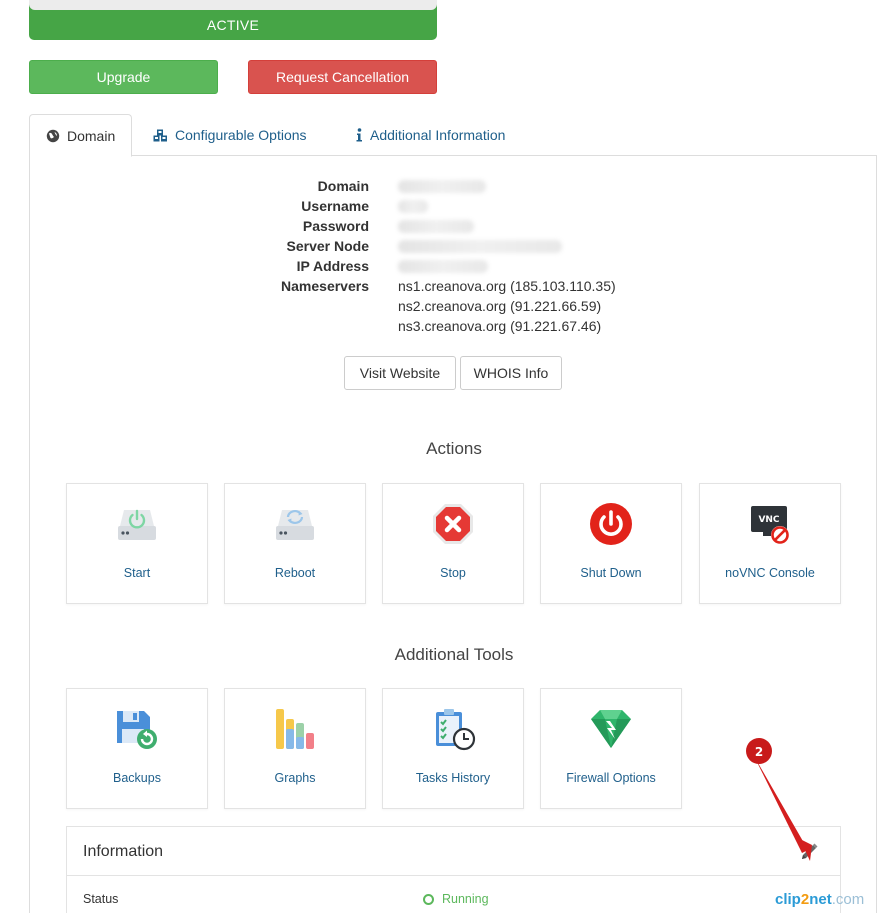 This screenshot has height=913, width=883. I want to click on request-cancellation-button: Request Cancellation, so click(342, 77).